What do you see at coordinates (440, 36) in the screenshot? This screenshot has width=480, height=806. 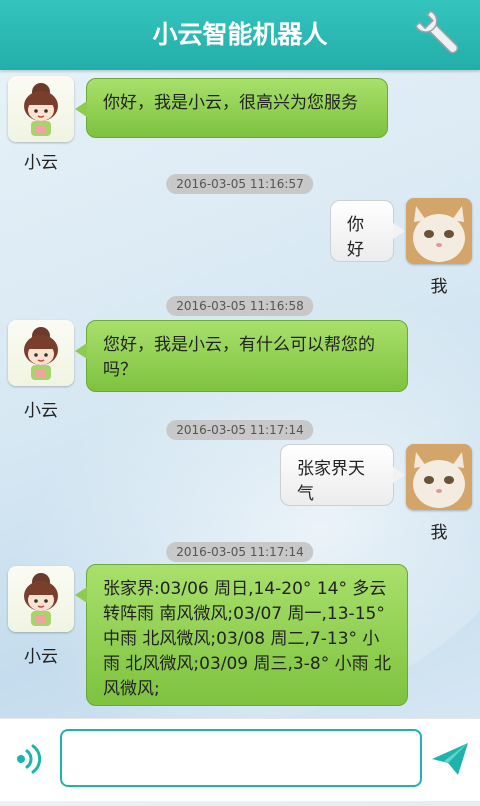 I see `wrench-settings-icon` at bounding box center [440, 36].